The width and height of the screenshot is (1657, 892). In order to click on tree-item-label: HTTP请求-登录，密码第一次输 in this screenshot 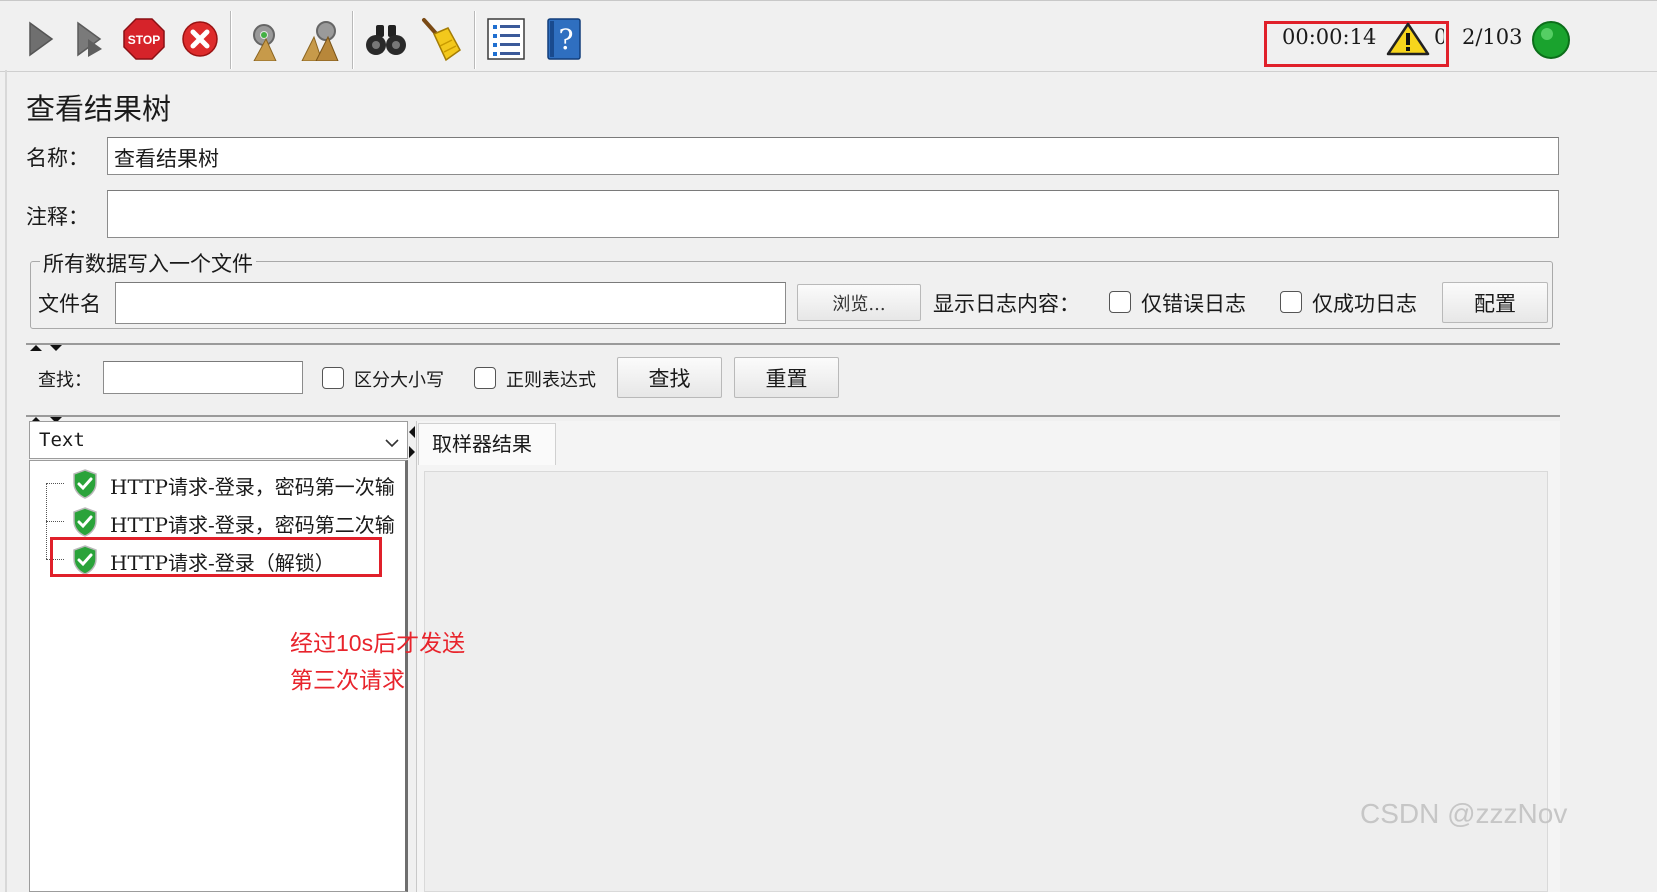, I will do `click(252, 487)`.